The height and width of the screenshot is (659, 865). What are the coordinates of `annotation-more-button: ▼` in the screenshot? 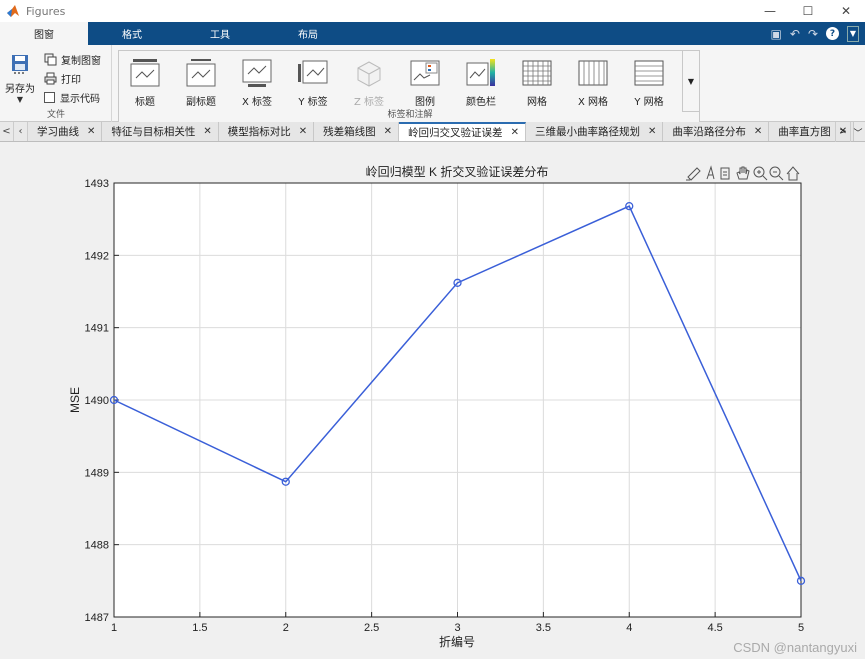 It's located at (691, 81).